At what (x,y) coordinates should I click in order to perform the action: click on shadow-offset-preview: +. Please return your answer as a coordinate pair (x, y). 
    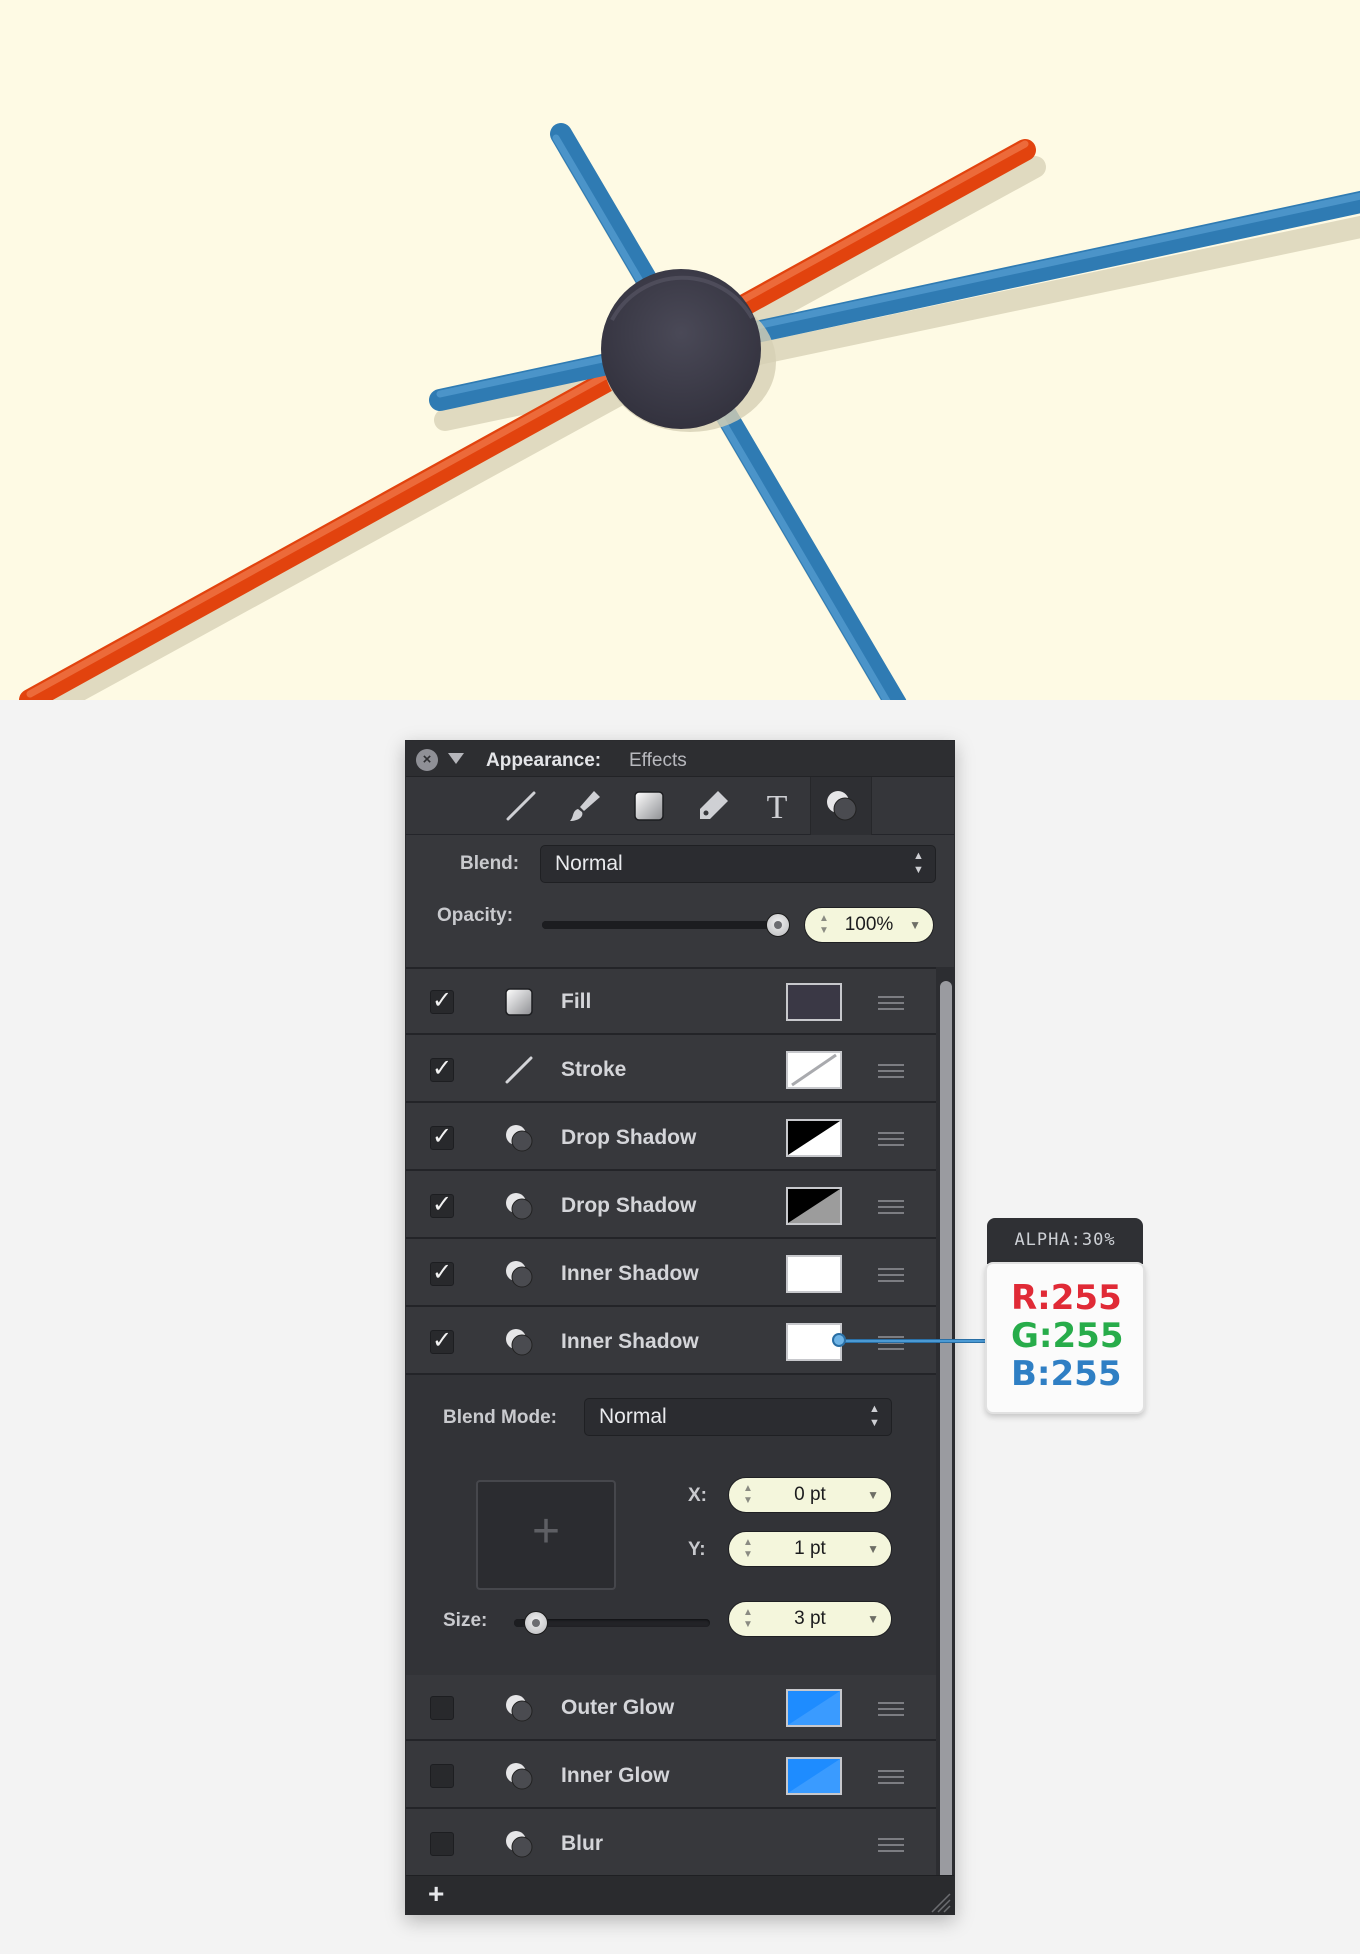
    Looking at the image, I should click on (546, 1535).